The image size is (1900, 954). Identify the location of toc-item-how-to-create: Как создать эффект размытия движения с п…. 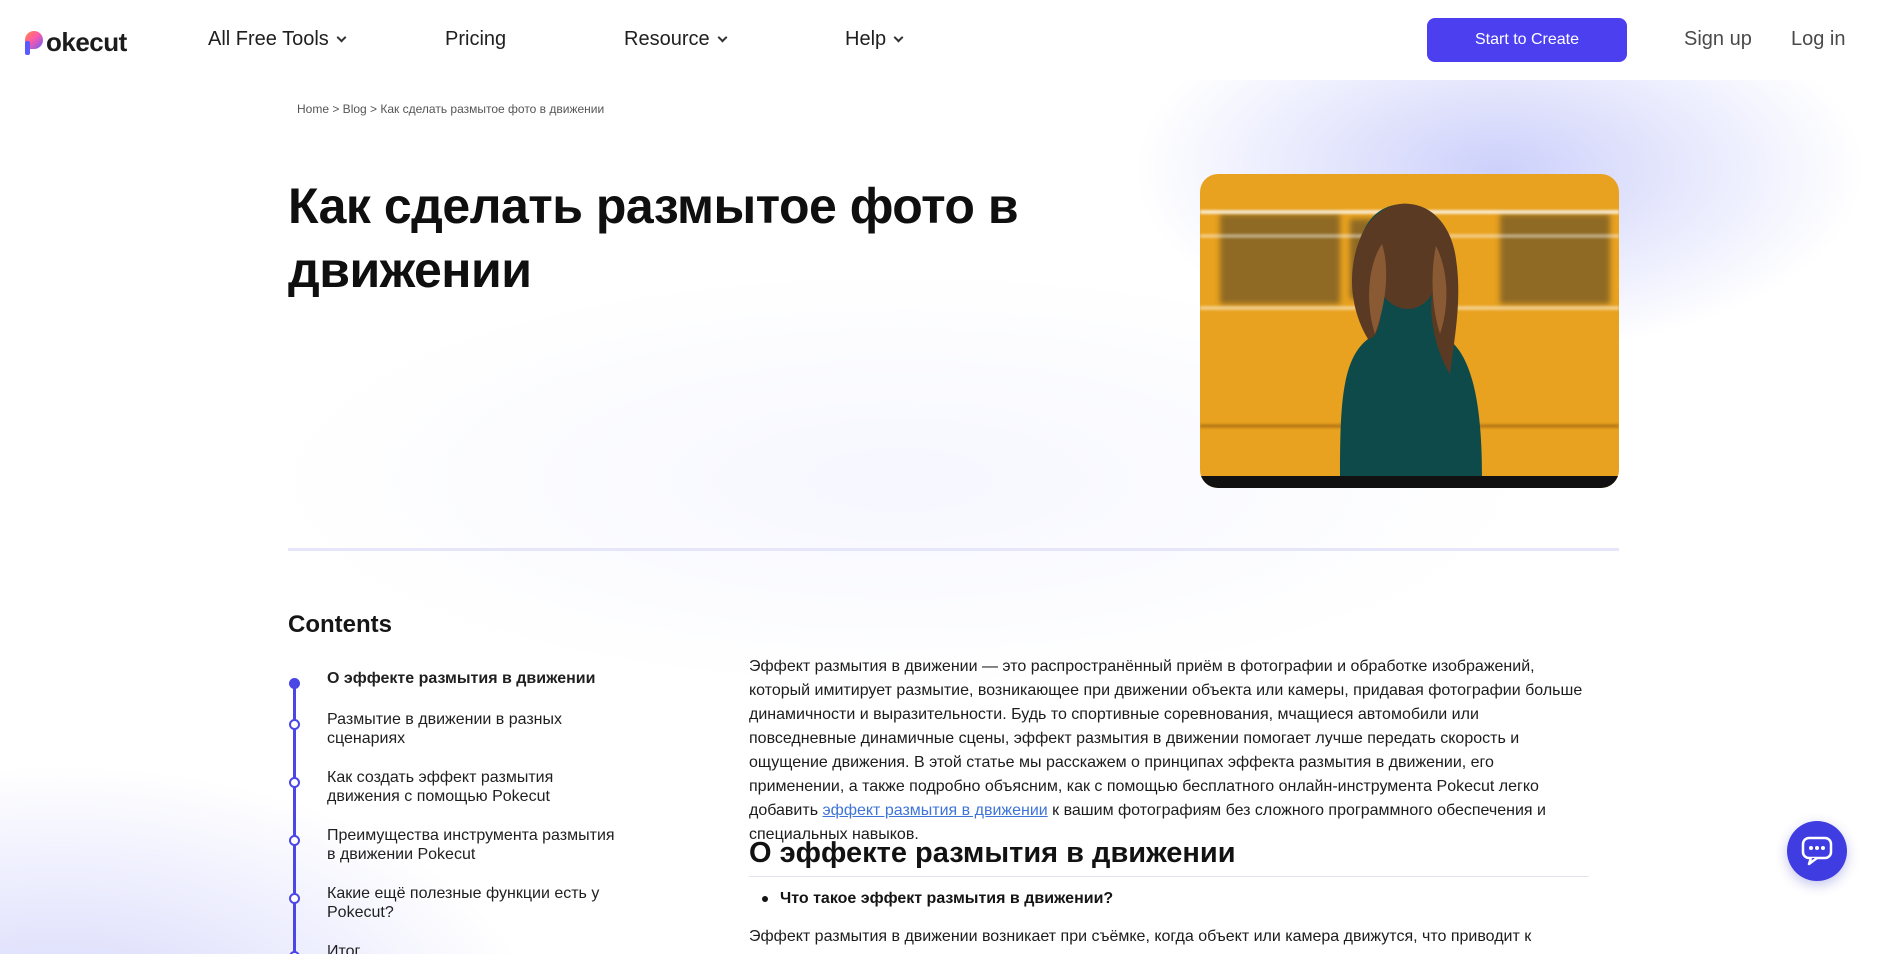
(452, 787).